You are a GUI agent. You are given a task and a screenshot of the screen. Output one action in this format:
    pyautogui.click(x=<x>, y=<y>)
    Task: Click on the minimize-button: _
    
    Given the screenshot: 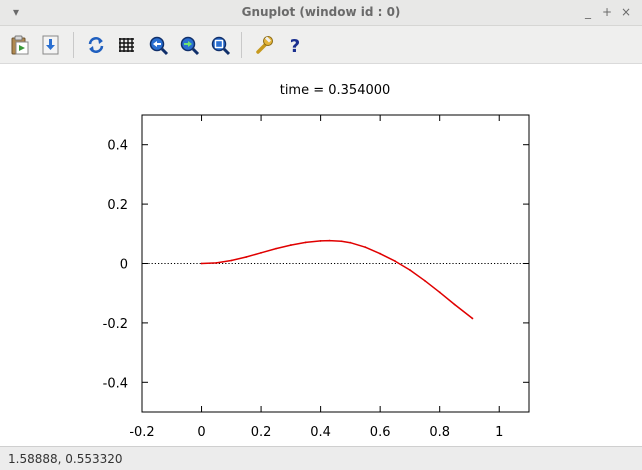 What is the action you would take?
    pyautogui.click(x=588, y=12)
    